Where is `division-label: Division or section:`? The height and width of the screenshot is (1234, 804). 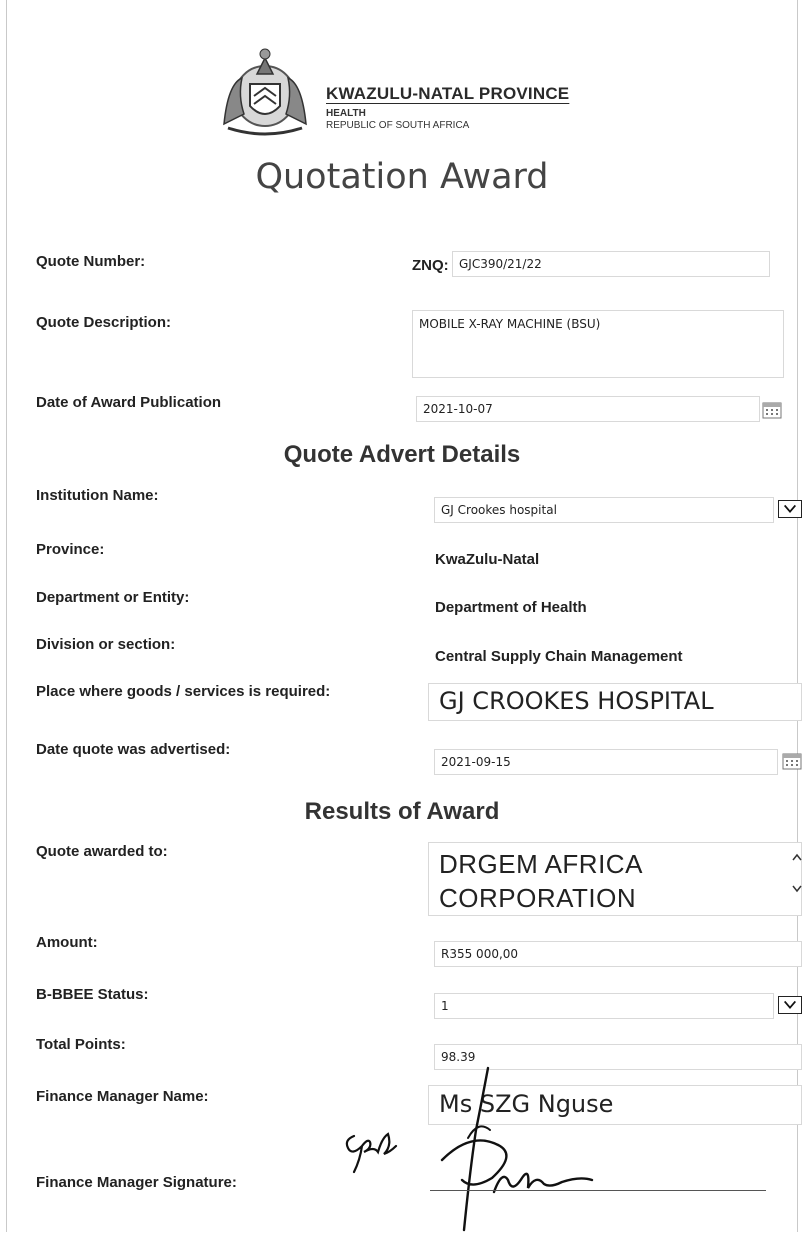
division-label: Division or section: is located at coordinates (106, 644).